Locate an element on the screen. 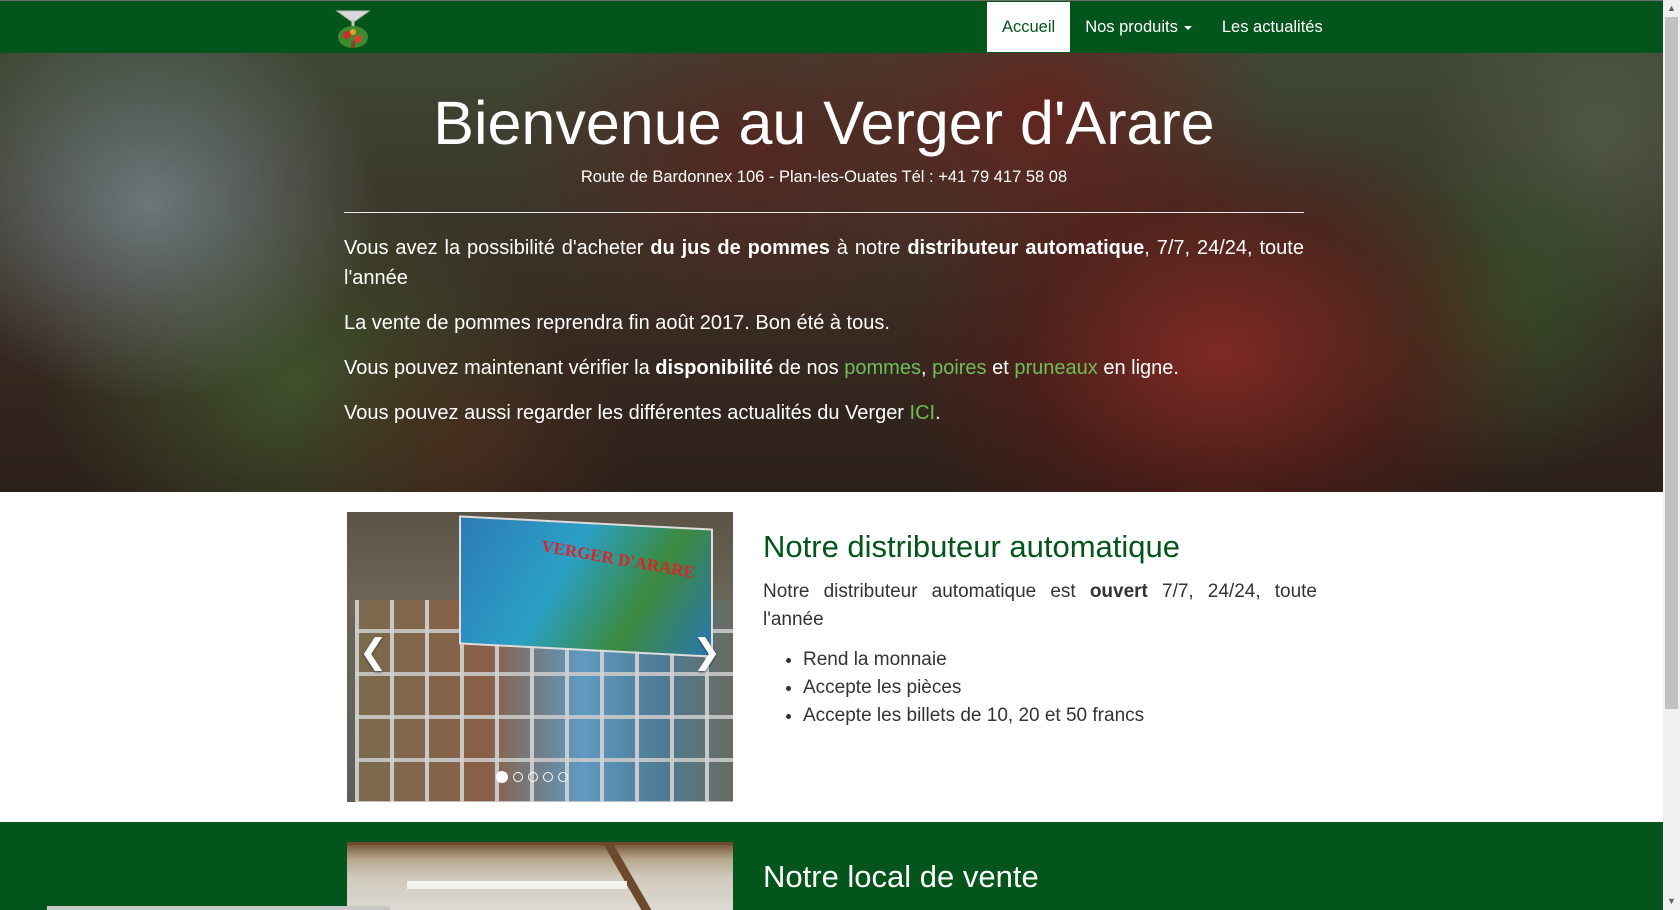 The height and width of the screenshot is (910, 1680). vertical-scrollbar: ▲ ▼ is located at coordinates (1671, 455).